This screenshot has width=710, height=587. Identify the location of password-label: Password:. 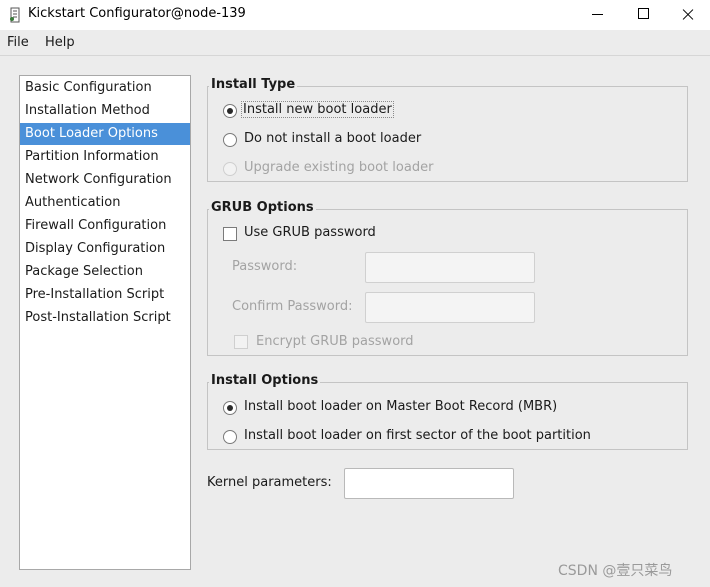
(265, 266).